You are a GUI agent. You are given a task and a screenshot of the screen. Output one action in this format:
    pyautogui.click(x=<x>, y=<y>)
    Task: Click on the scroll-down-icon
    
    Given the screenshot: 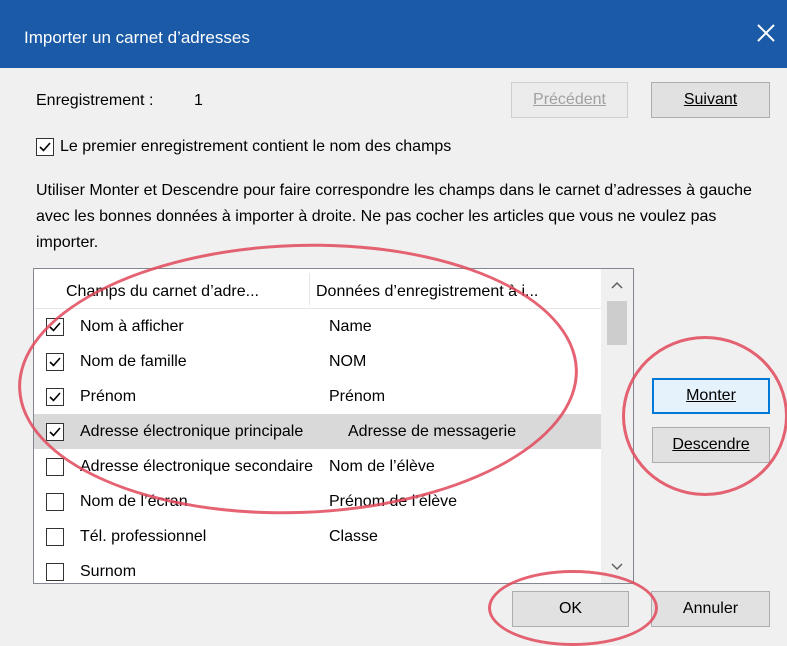 What is the action you would take?
    pyautogui.click(x=617, y=567)
    